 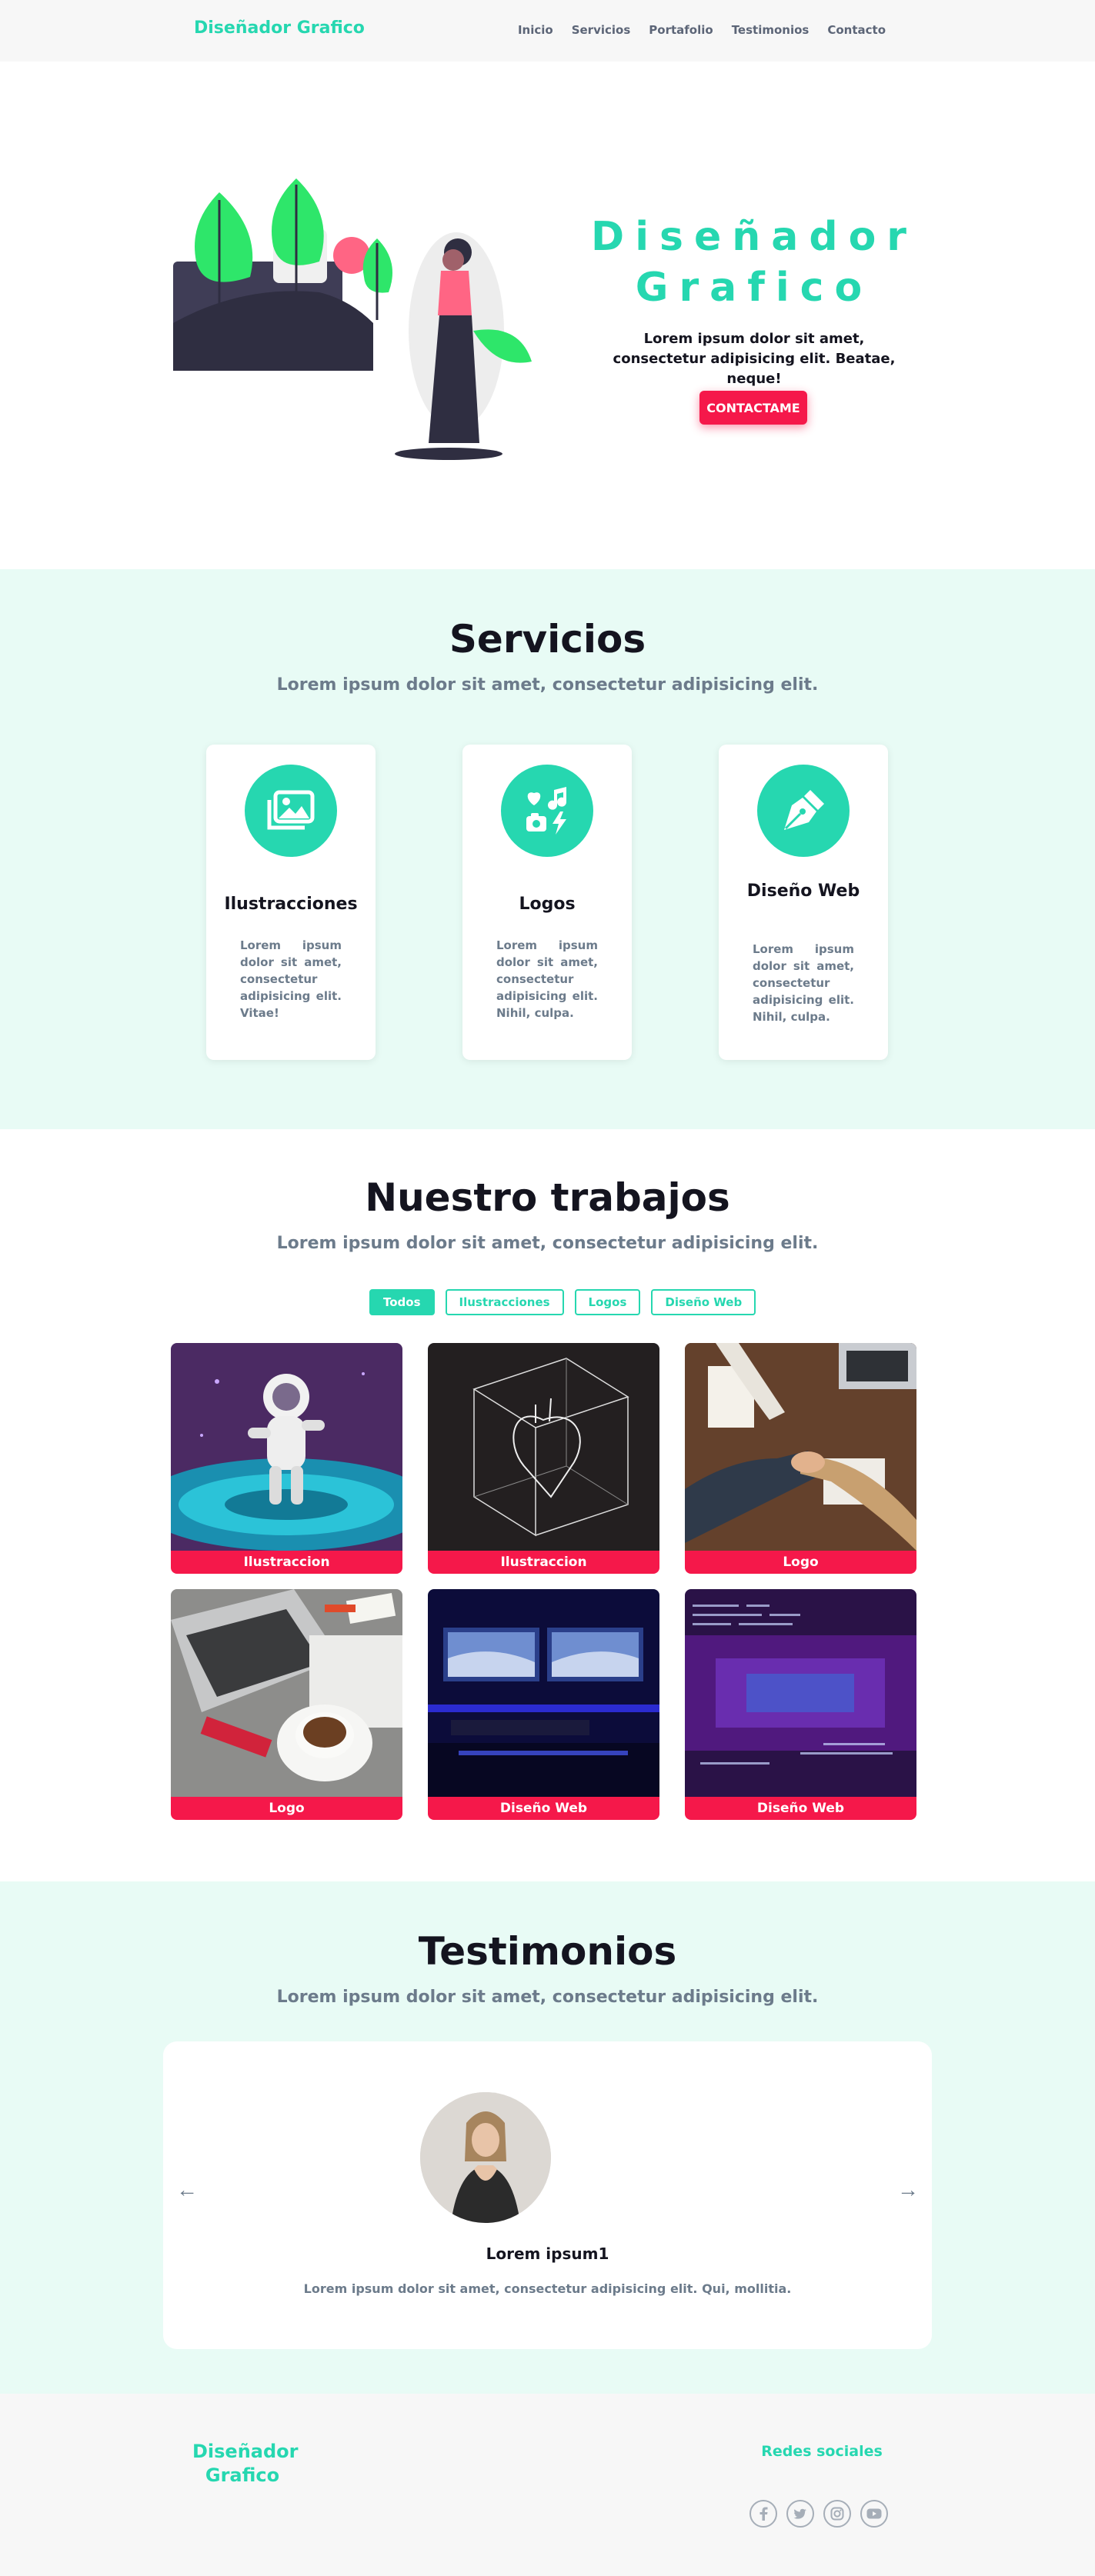 I want to click on filter-ilustracciones: Ilustracciones, so click(x=504, y=1302).